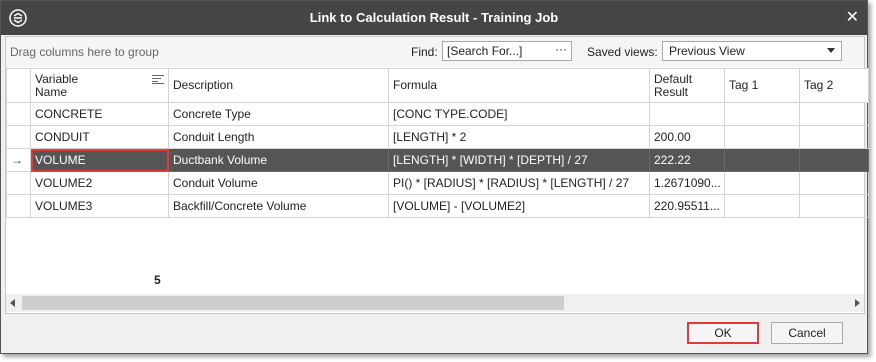 This screenshot has width=876, height=362. What do you see at coordinates (519, 85) in the screenshot?
I see `column-header-formula: Formula` at bounding box center [519, 85].